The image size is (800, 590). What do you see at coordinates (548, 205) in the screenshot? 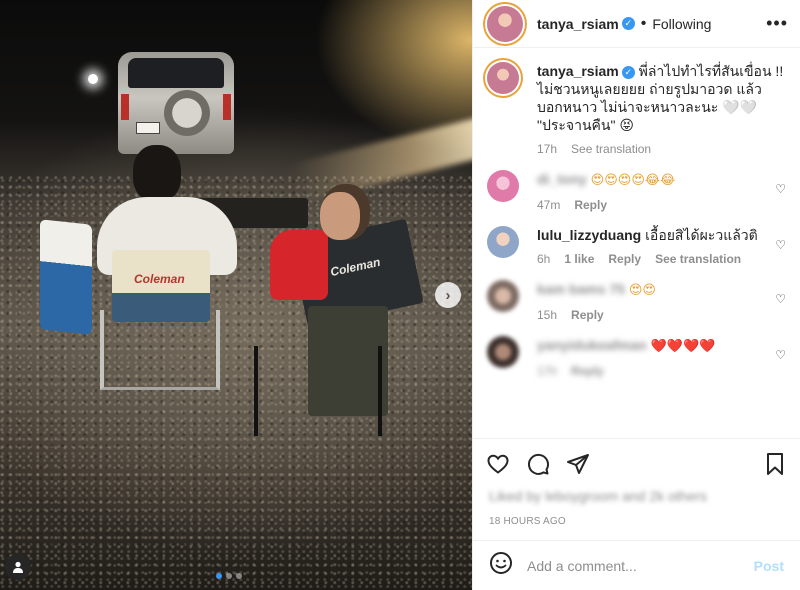
I see `comment-time: 47m` at bounding box center [548, 205].